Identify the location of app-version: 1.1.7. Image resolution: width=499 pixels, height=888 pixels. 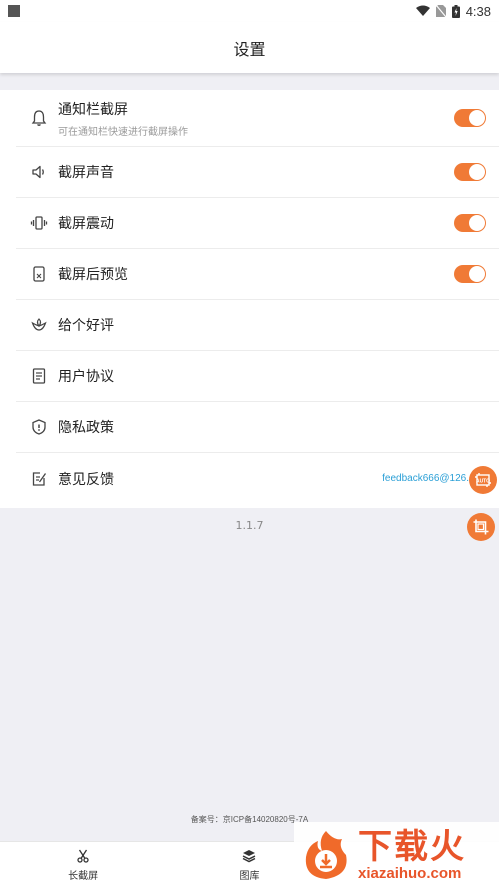
(249, 525).